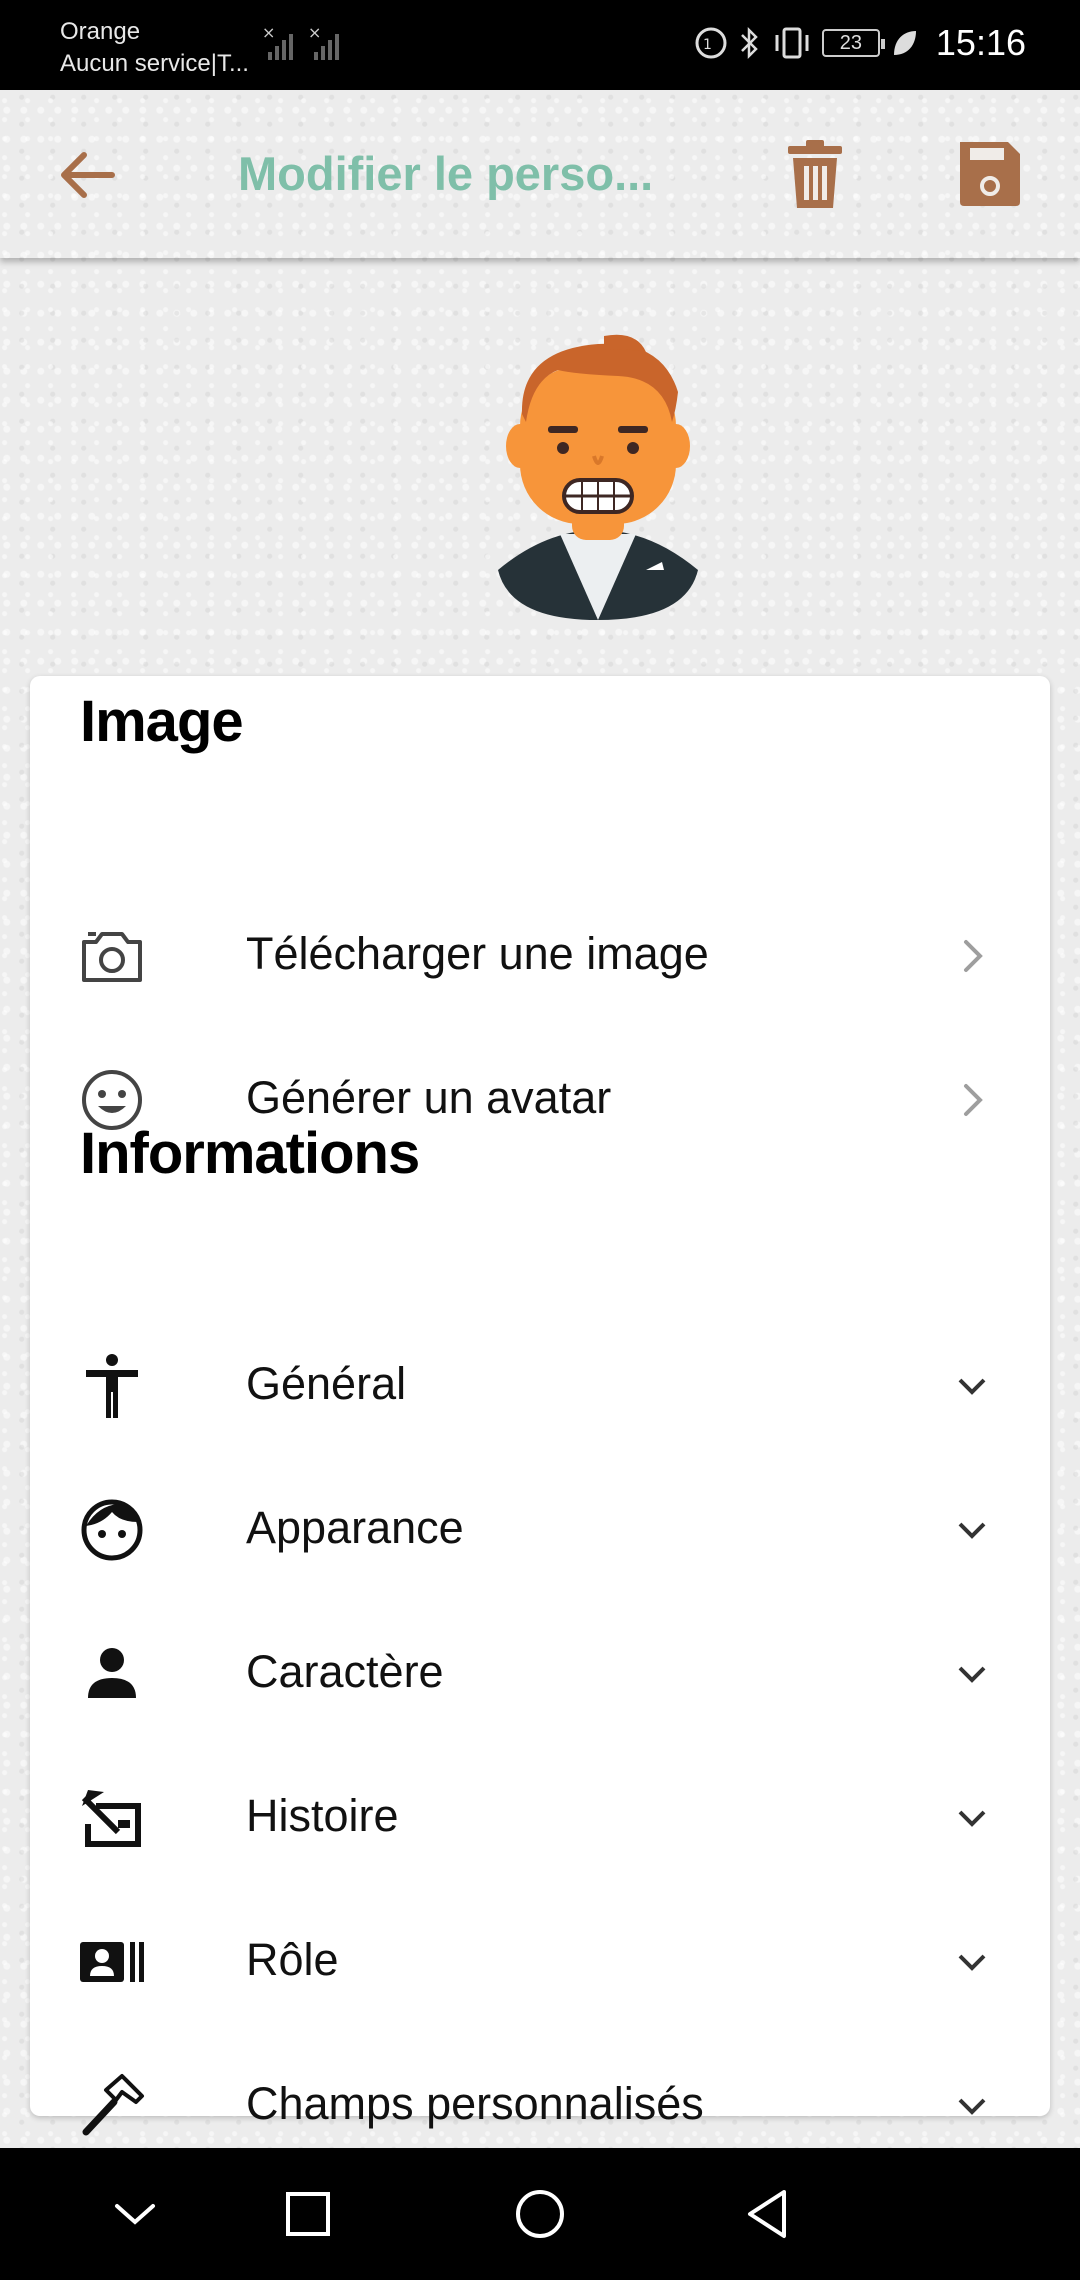  Describe the element at coordinates (300, 43) in the screenshot. I see `signal-icon: × ×` at that location.